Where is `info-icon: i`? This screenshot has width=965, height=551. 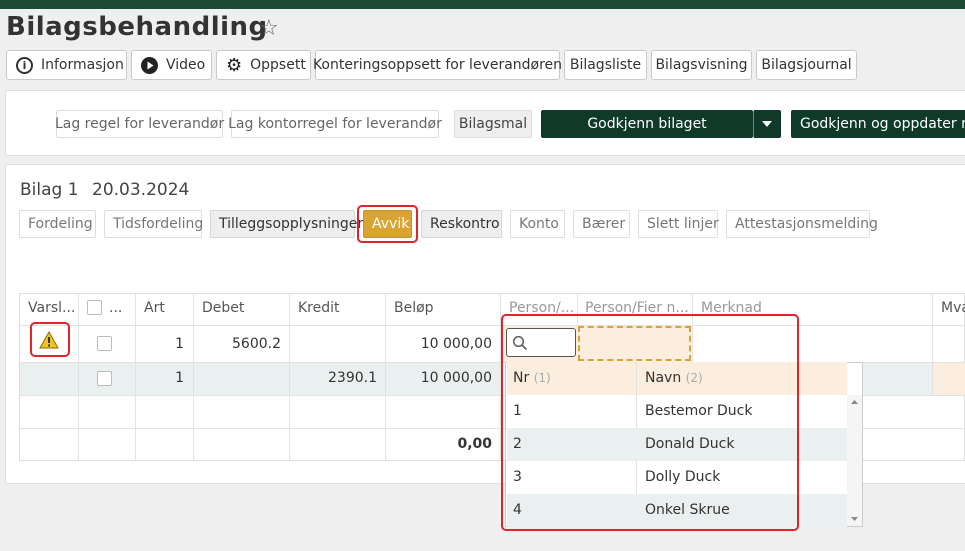
info-icon: i is located at coordinates (24, 65).